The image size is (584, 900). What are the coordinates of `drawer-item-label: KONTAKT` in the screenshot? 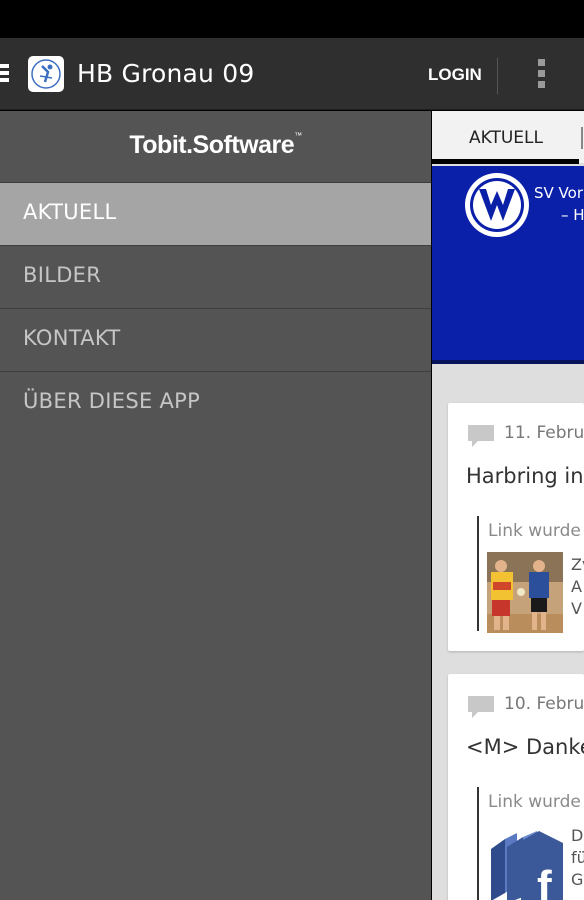 It's located at (72, 338).